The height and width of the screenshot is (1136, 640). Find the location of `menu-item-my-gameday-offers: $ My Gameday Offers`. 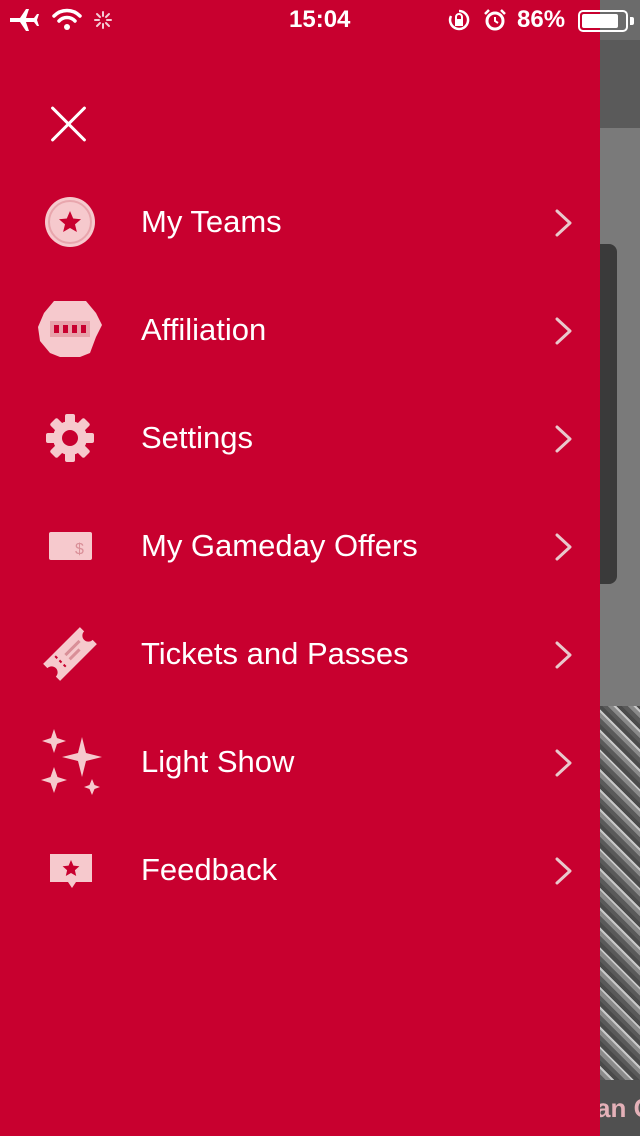

menu-item-my-gameday-offers: $ My Gameday Offers is located at coordinates (300, 546).